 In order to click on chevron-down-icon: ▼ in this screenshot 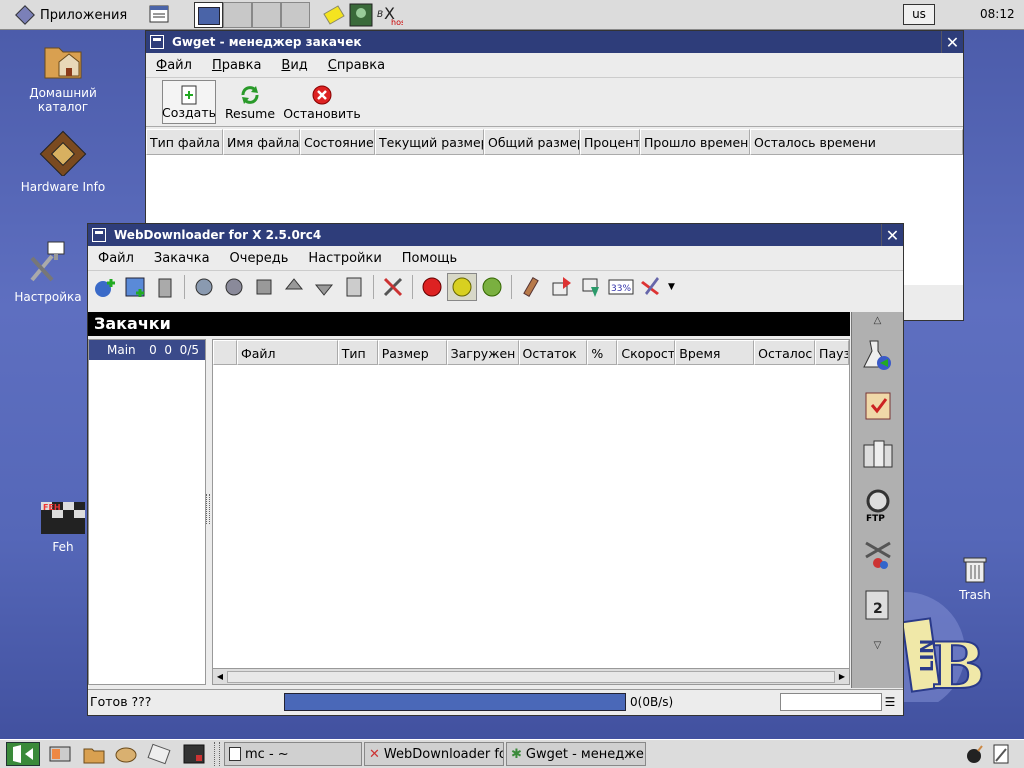, I will do `click(671, 287)`.